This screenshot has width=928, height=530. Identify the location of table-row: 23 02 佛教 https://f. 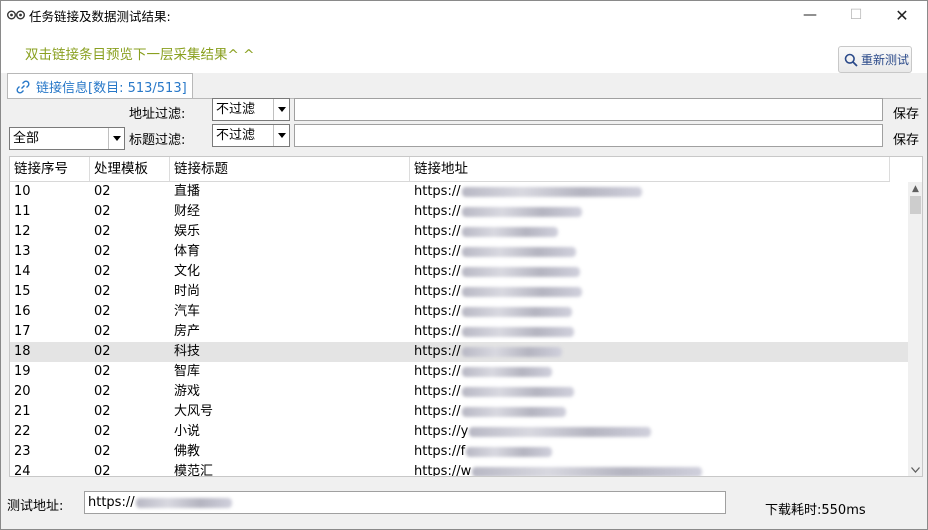
(459, 452).